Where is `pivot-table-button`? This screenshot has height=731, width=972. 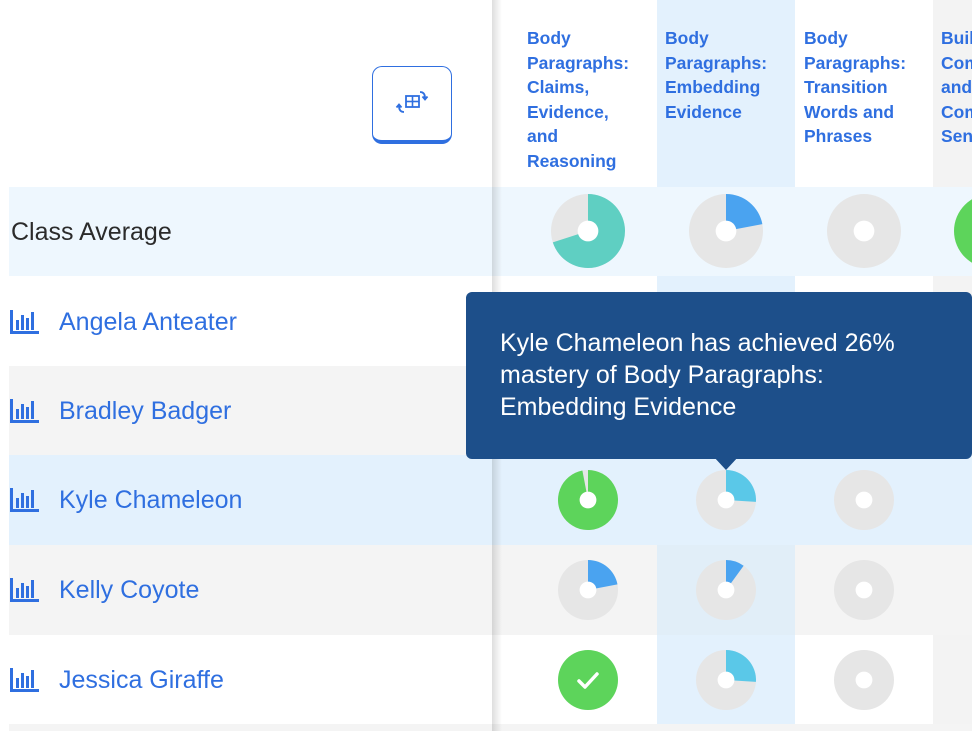 pivot-table-button is located at coordinates (412, 105).